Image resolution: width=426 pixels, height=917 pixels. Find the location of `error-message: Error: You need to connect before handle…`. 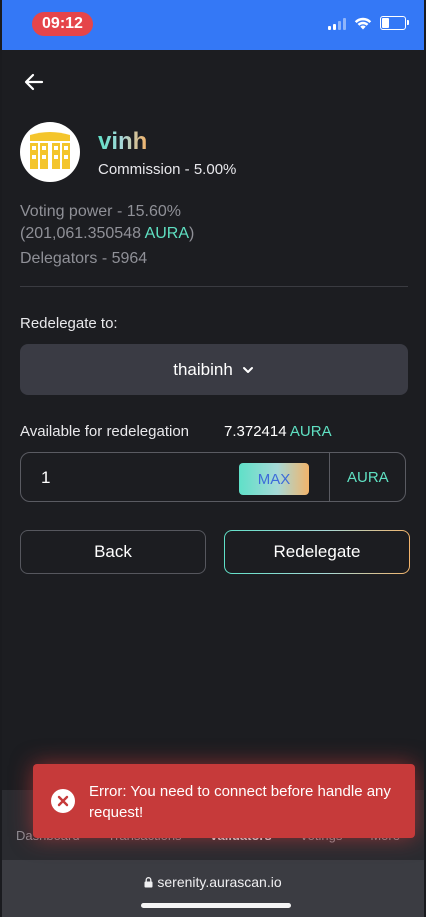

error-message: Error: You need to connect before handle… is located at coordinates (240, 802).